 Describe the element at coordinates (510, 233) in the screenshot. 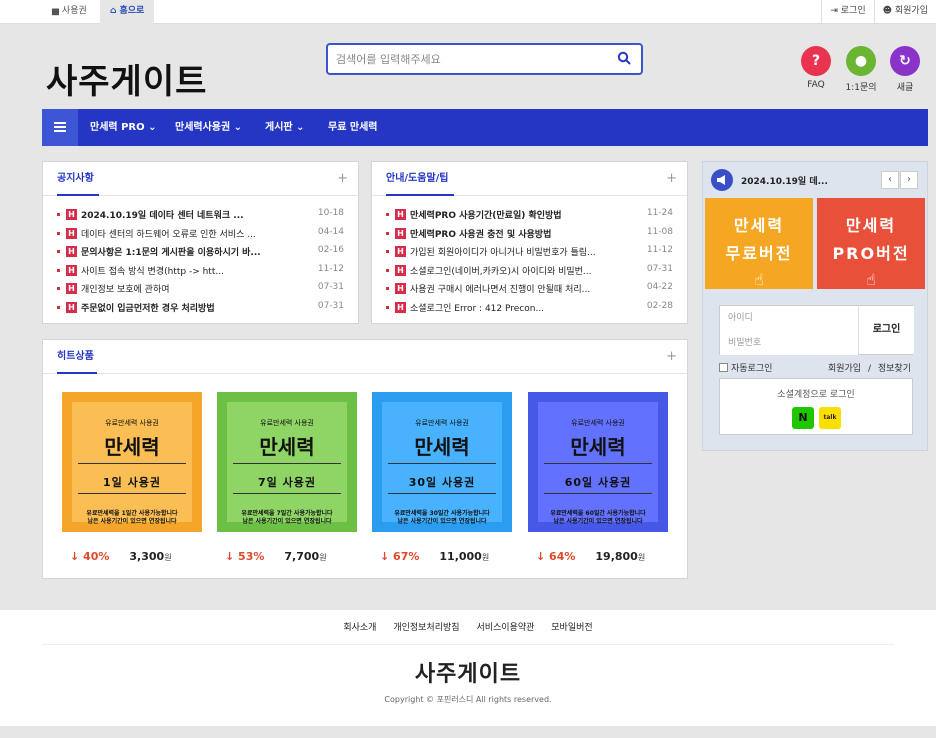

I see `list-item-title: 만세력PRO 사용권 충전 및 사용방법` at that location.